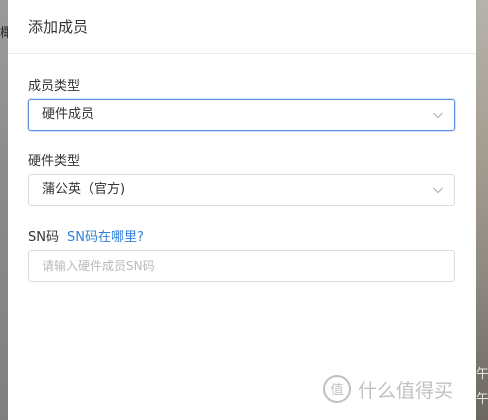 The width and height of the screenshot is (488, 420). I want to click on member-type-select: 硬件成员, so click(241, 115).